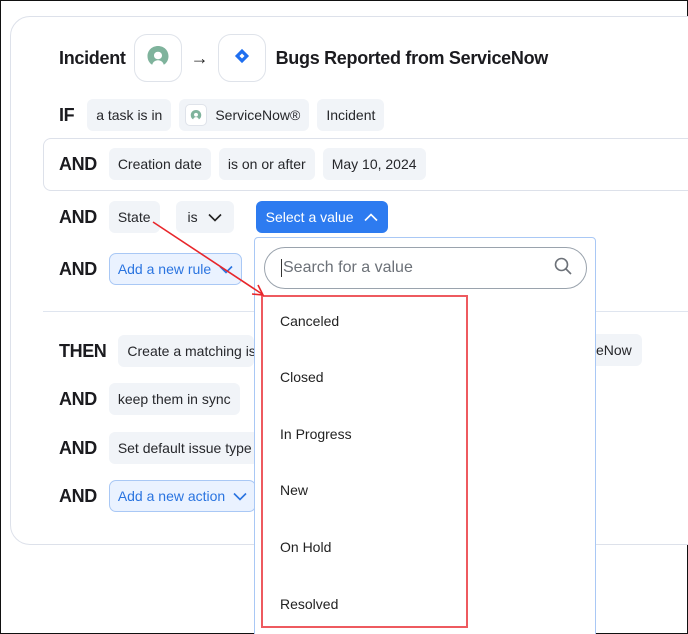 This screenshot has width=688, height=634. I want to click on arrow-right-icon: →, so click(199, 57).